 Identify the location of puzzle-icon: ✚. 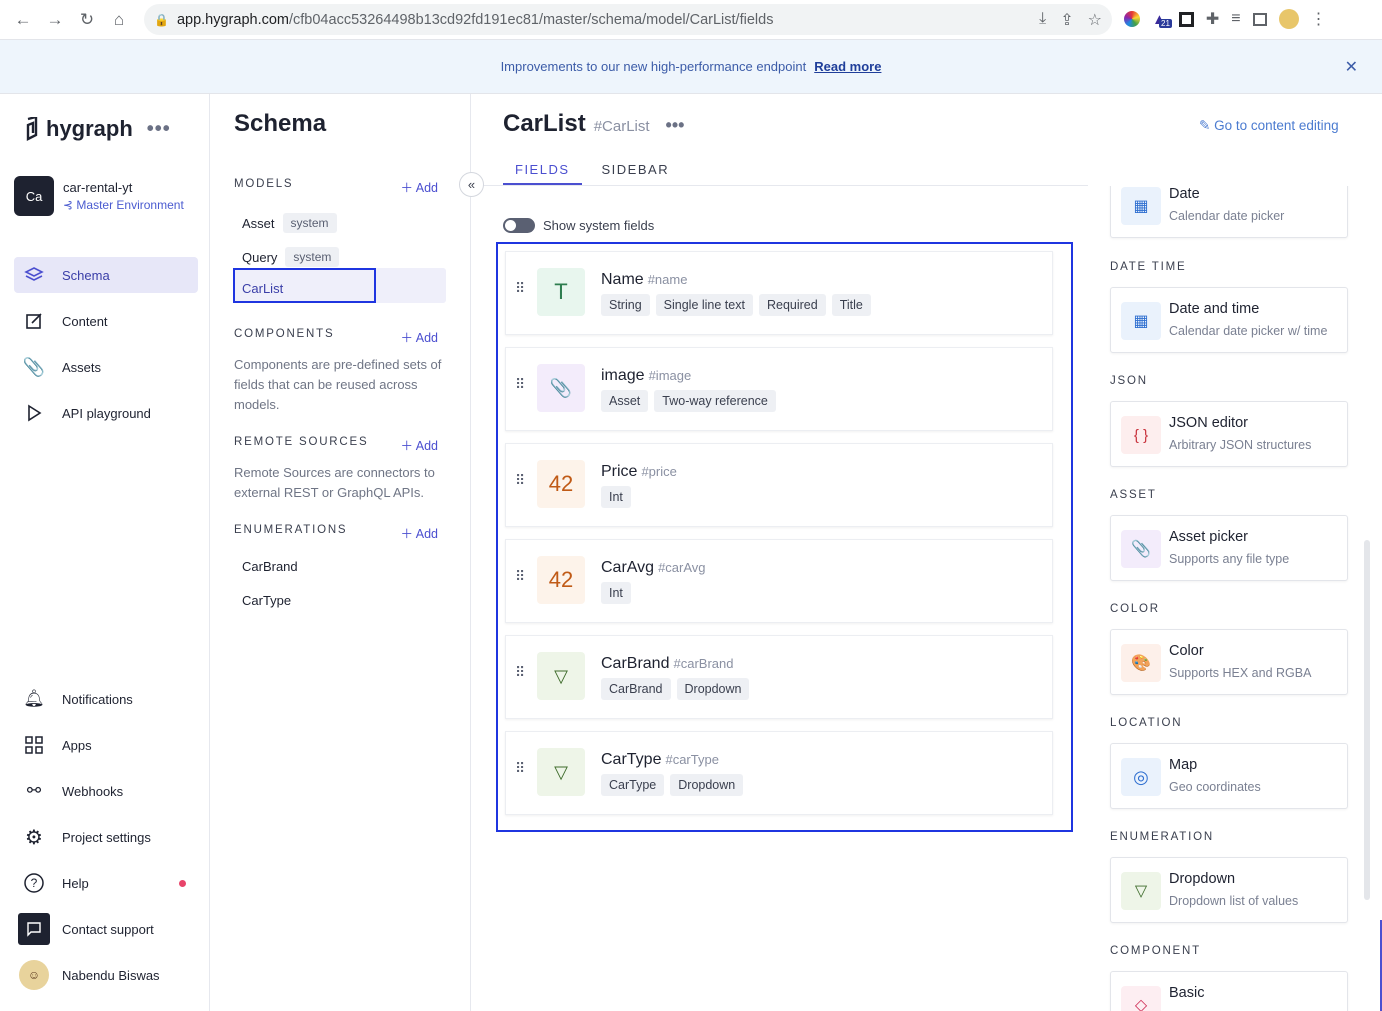
(1212, 19).